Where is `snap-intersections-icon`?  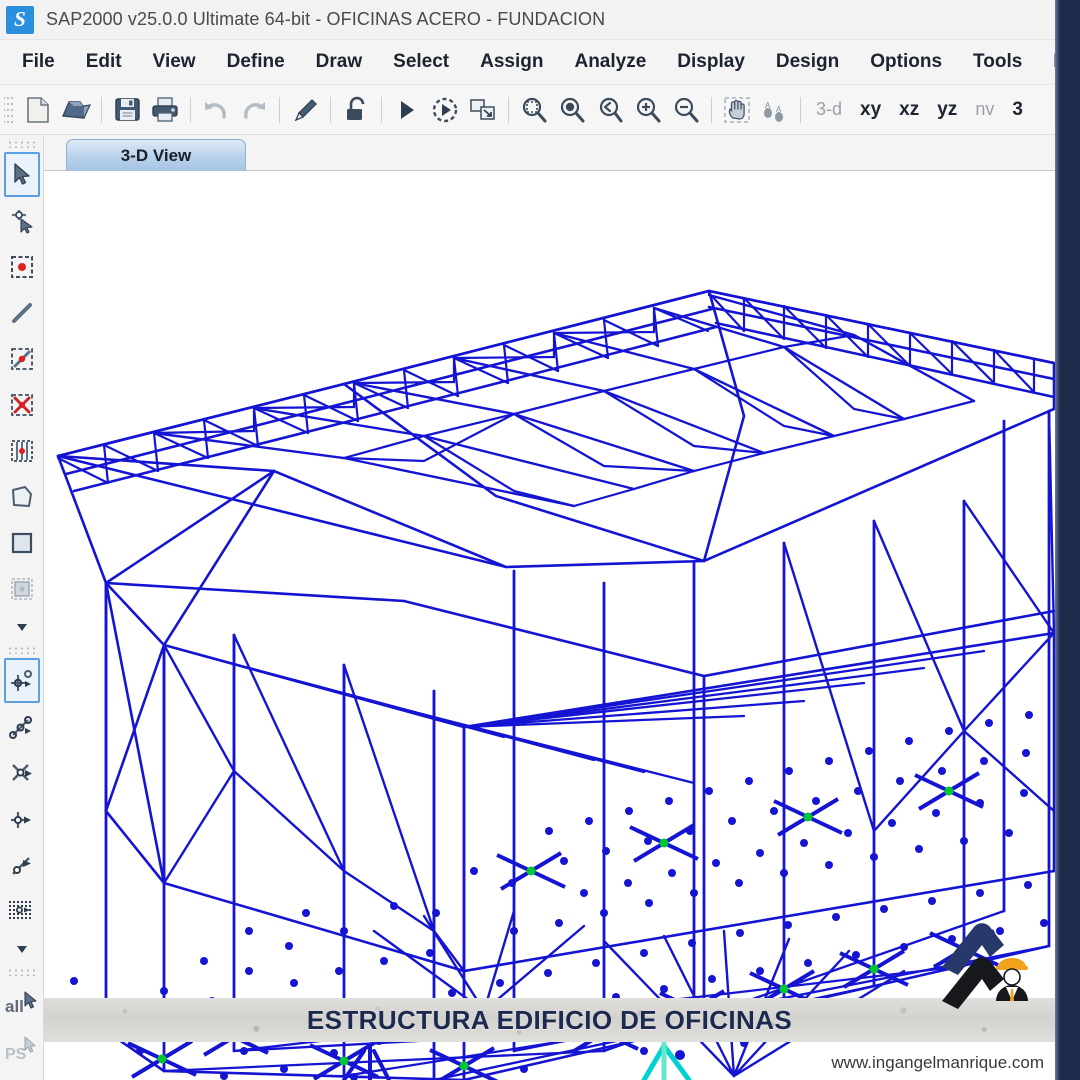 snap-intersections-icon is located at coordinates (22, 772).